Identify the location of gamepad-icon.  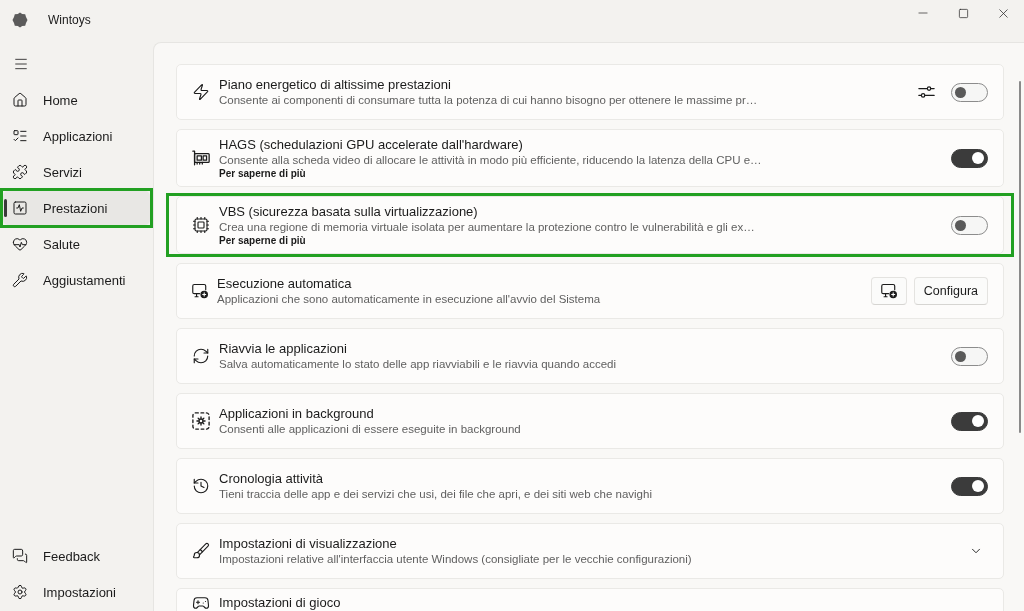
(201, 602).